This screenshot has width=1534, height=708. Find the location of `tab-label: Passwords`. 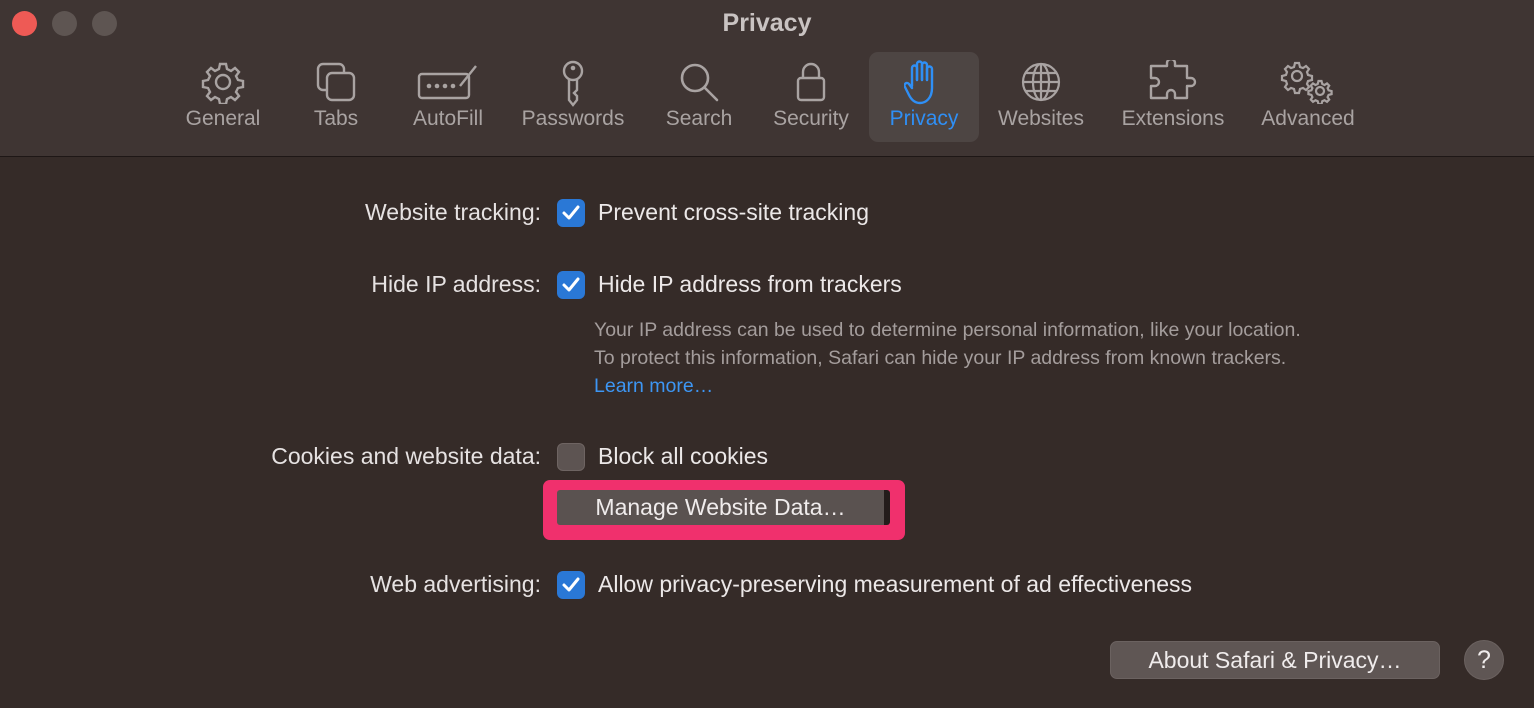

tab-label: Passwords is located at coordinates (573, 118).